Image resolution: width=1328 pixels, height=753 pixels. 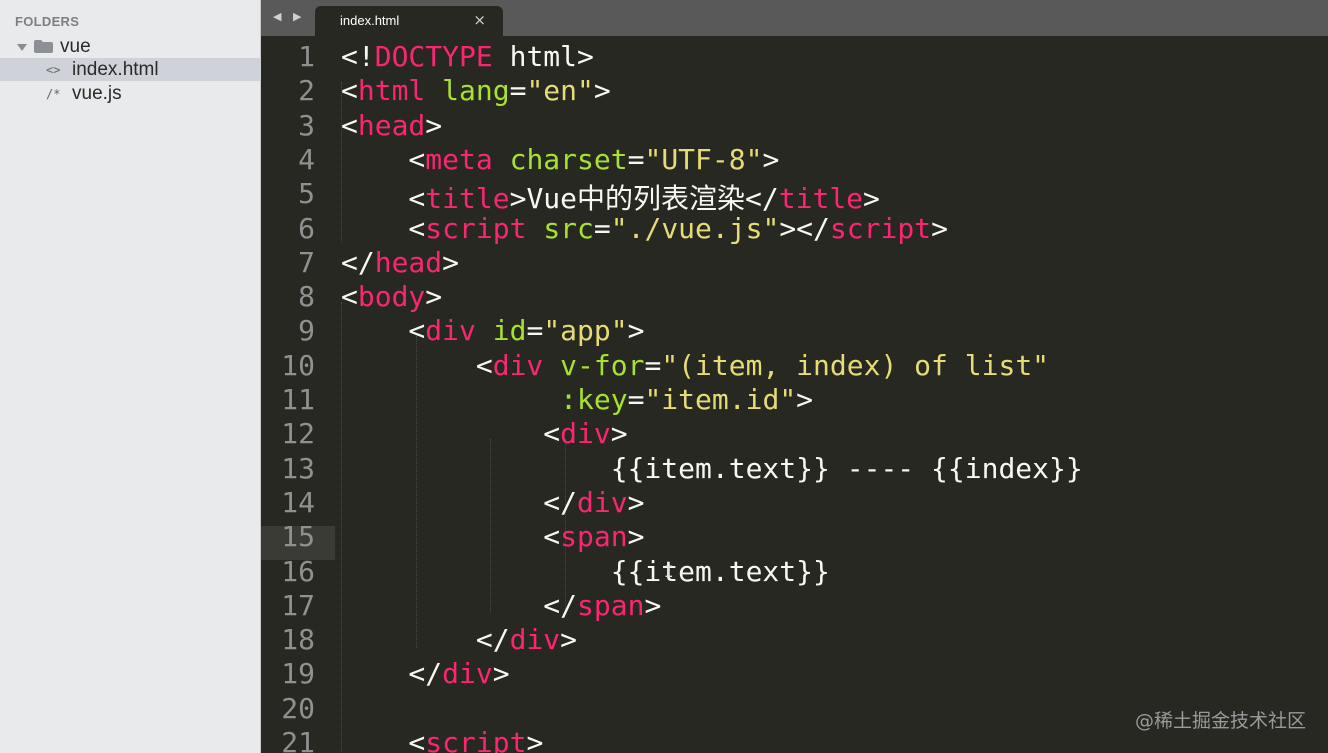 I want to click on code-text: <script src="./vue.js"></script>, so click(x=644, y=228).